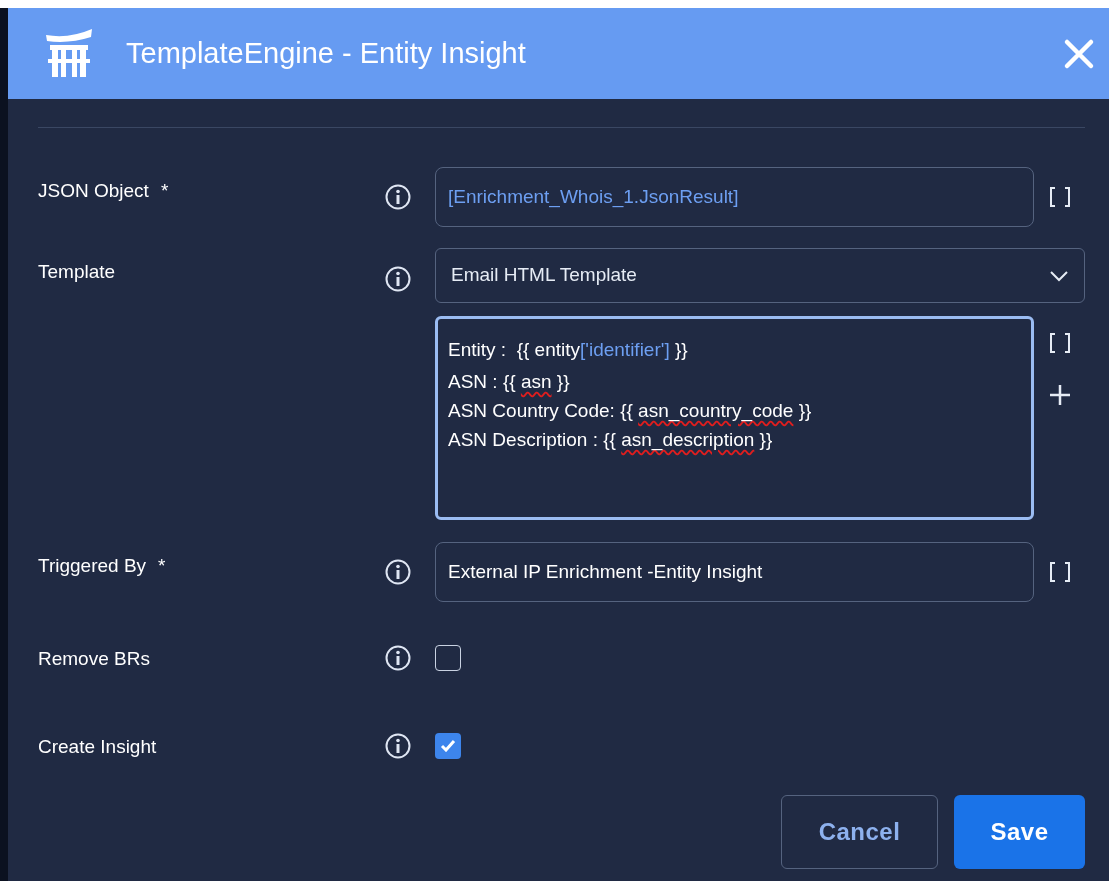 The image size is (1109, 881). What do you see at coordinates (1059, 275) in the screenshot?
I see `chevron-down-icon` at bounding box center [1059, 275].